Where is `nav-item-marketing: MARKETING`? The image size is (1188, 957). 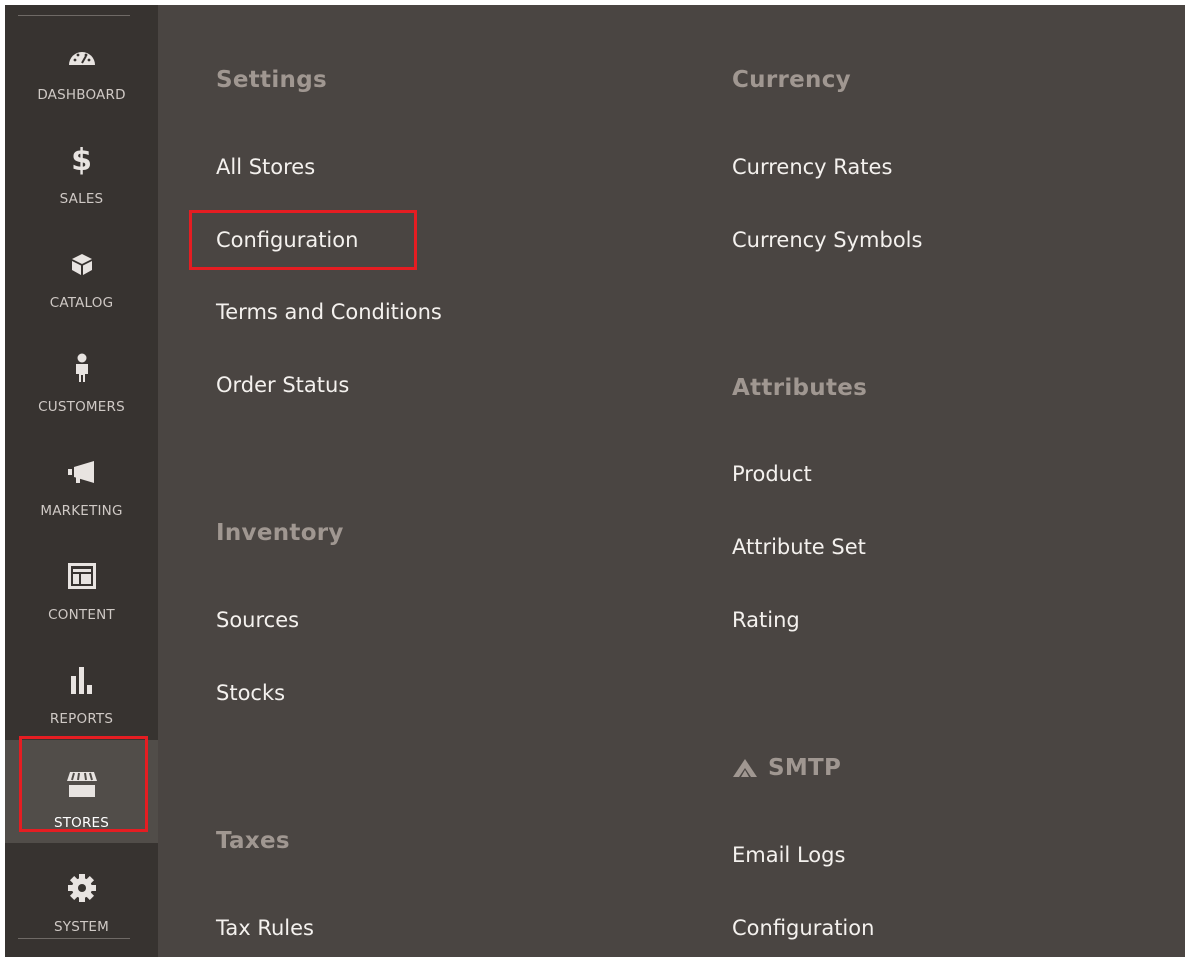
nav-item-marketing: MARKETING is located at coordinates (81, 479).